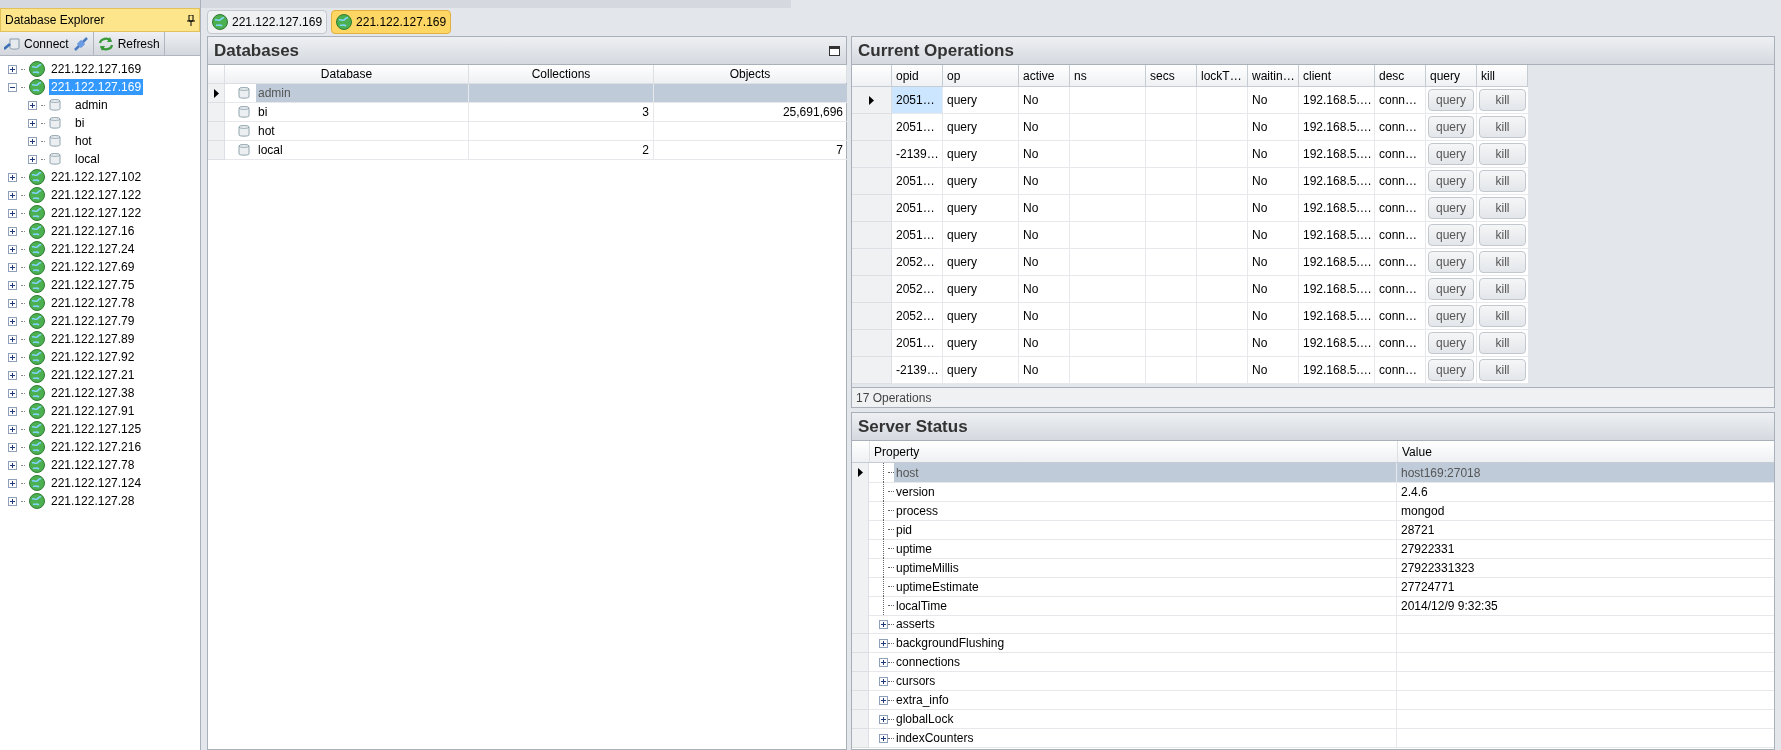 This screenshot has height=750, width=1781. Describe the element at coordinates (93, 411) in the screenshot. I see `tree-item: 221.122.127.91` at that location.